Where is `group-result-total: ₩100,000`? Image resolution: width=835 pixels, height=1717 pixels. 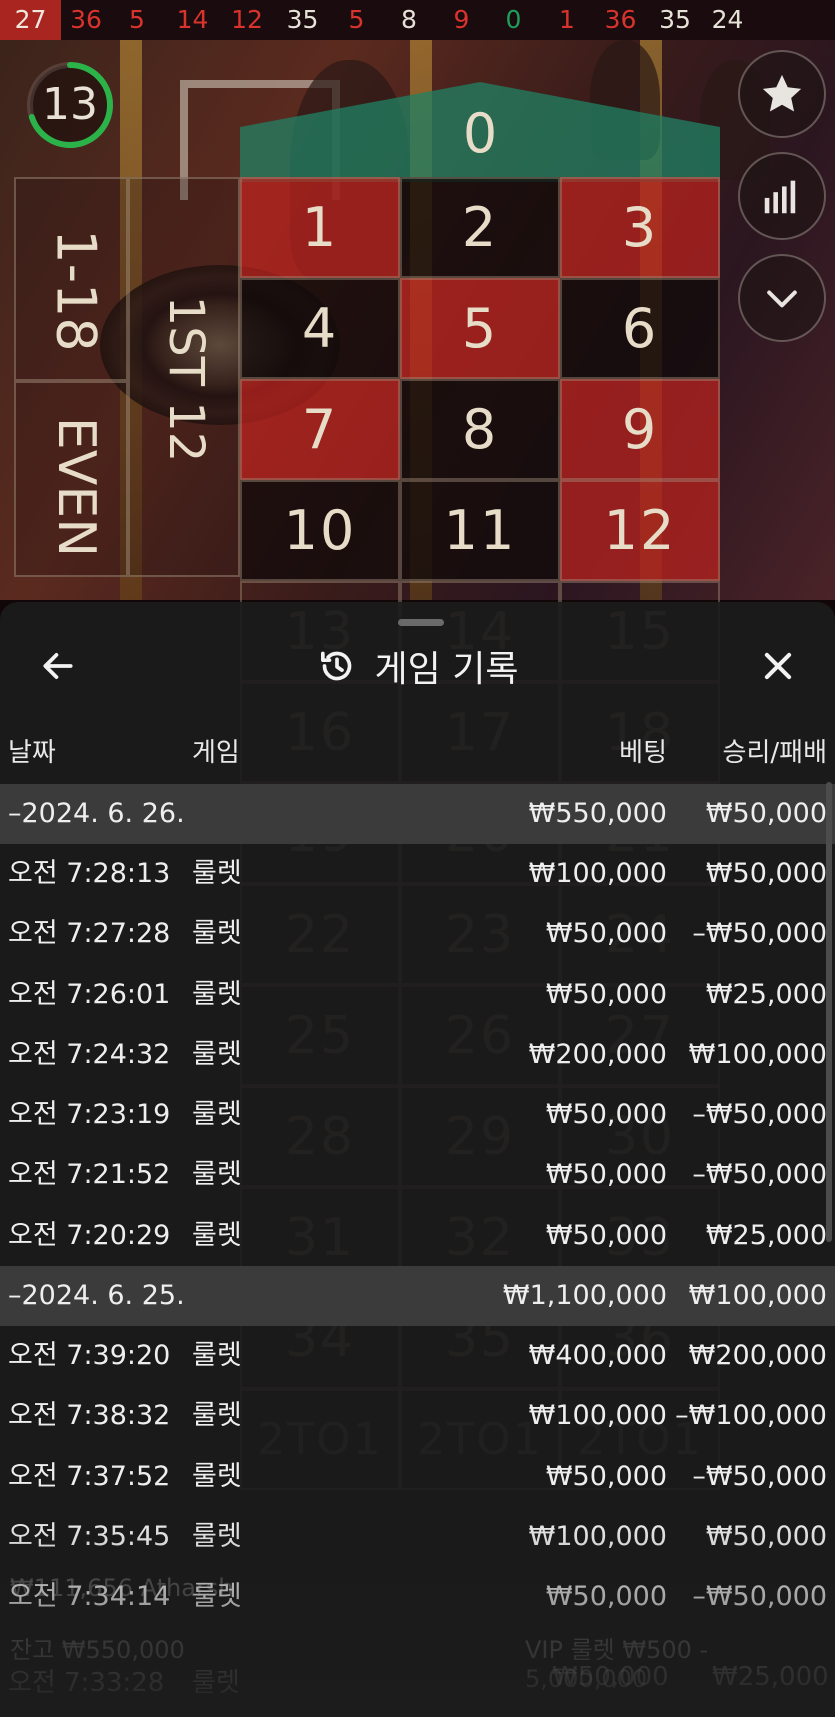
group-result-total: ₩100,000 is located at coordinates (757, 1296).